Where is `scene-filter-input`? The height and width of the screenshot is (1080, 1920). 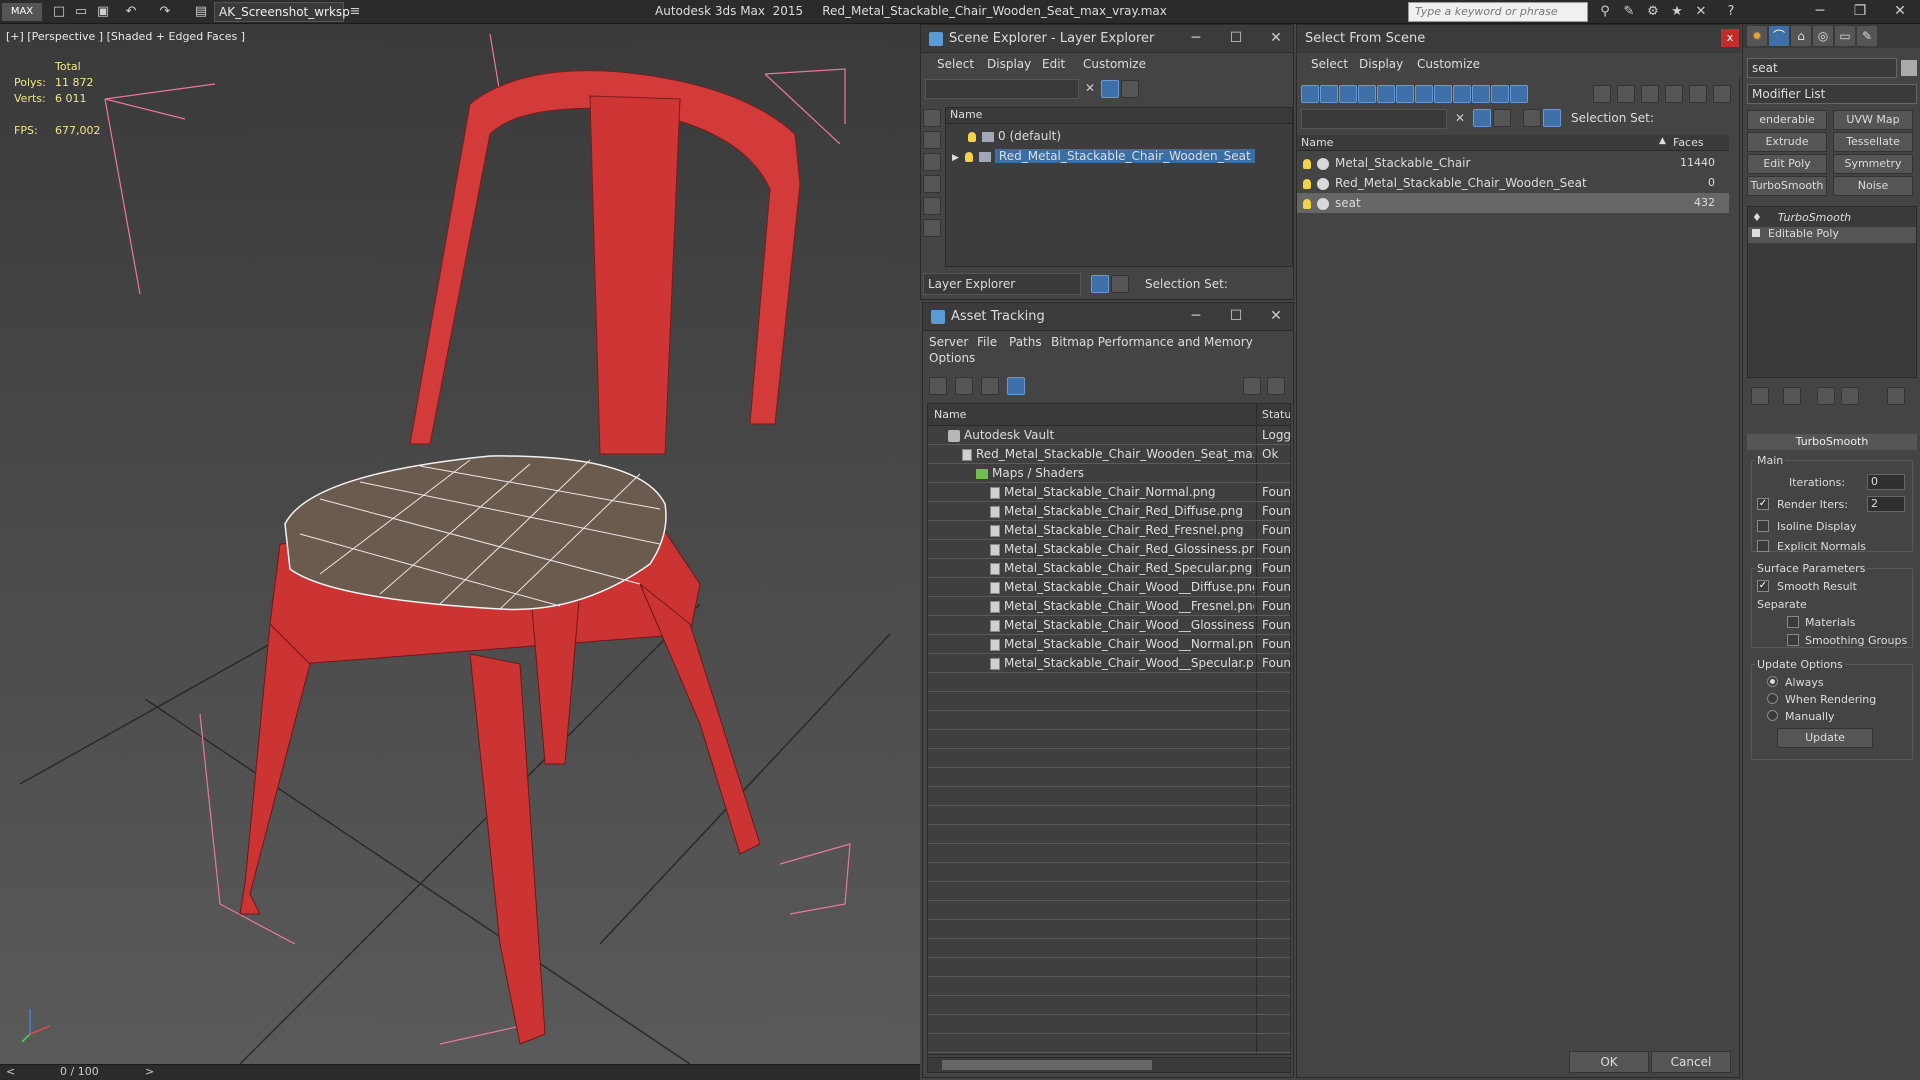 scene-filter-input is located at coordinates (1002, 89).